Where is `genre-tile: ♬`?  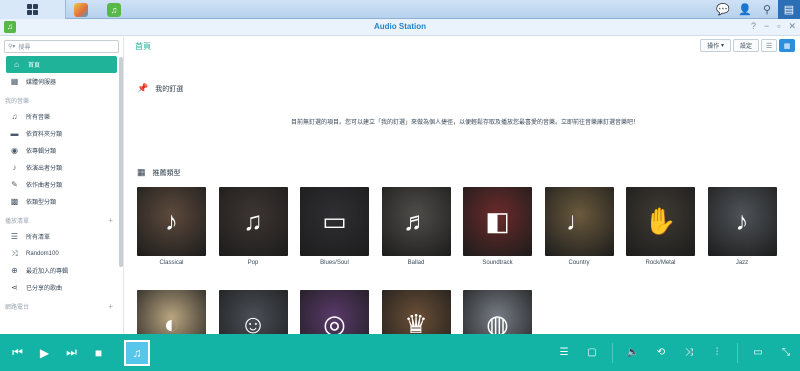 genre-tile: ♬ is located at coordinates (416, 221).